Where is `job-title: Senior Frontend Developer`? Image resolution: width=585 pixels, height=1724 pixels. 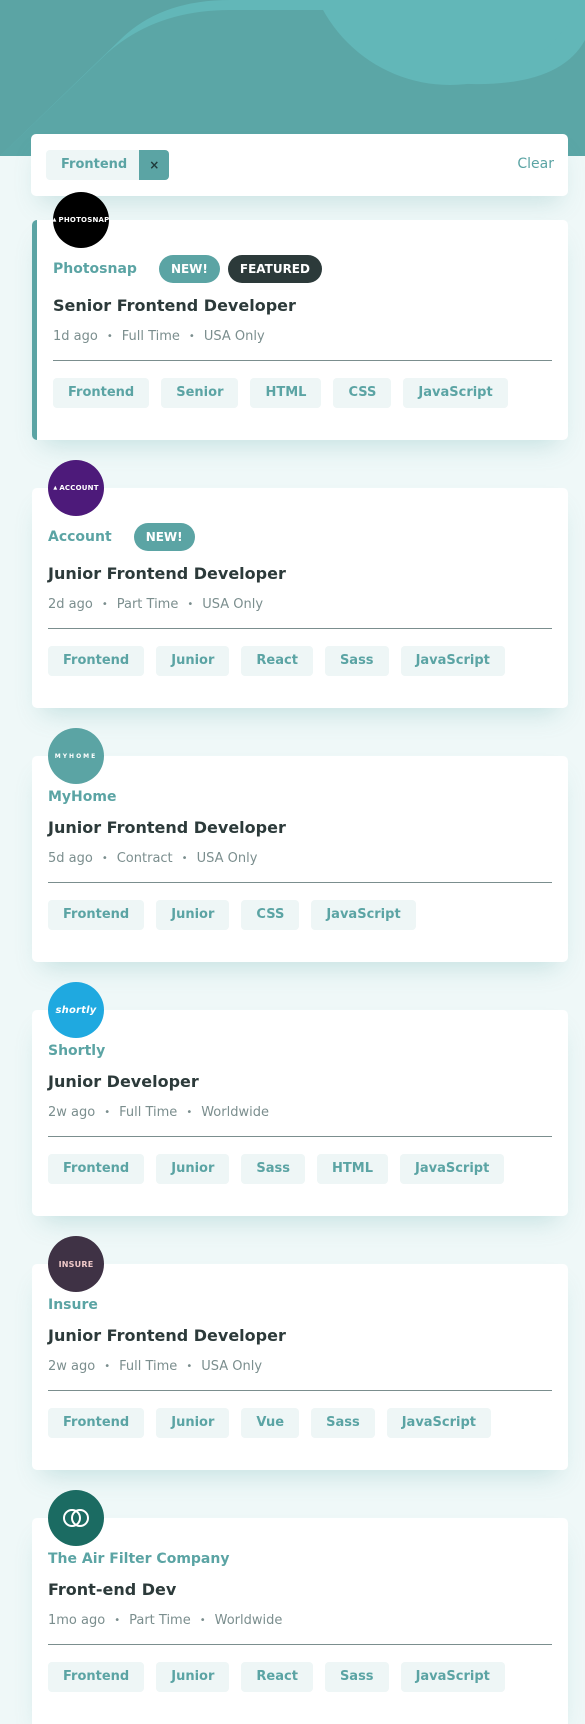
job-title: Senior Frontend Developer is located at coordinates (174, 305).